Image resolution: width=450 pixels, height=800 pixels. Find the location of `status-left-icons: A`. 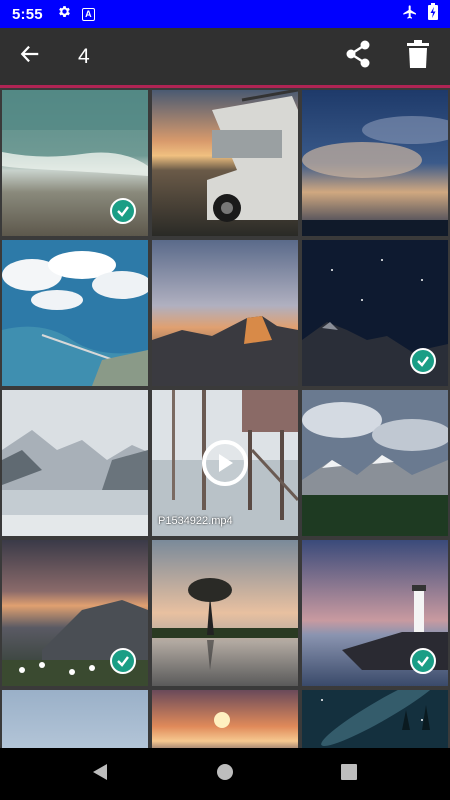

status-left-icons: A is located at coordinates (76, 14).